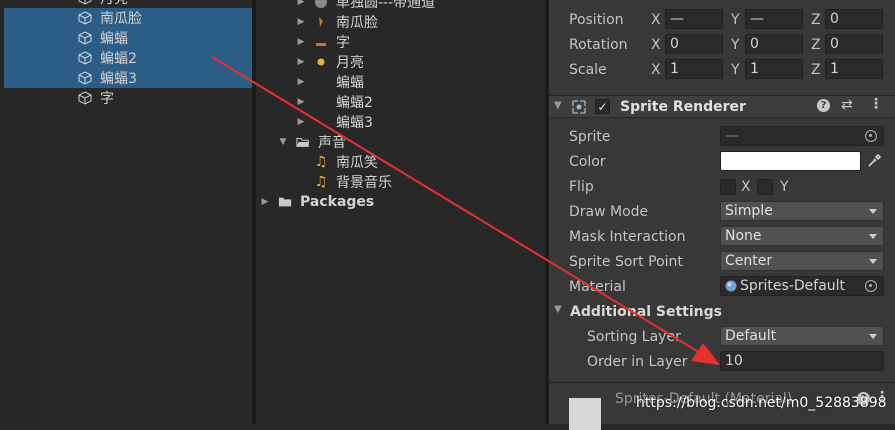  I want to click on project-item-label: 蝙蝠2, so click(354, 103).